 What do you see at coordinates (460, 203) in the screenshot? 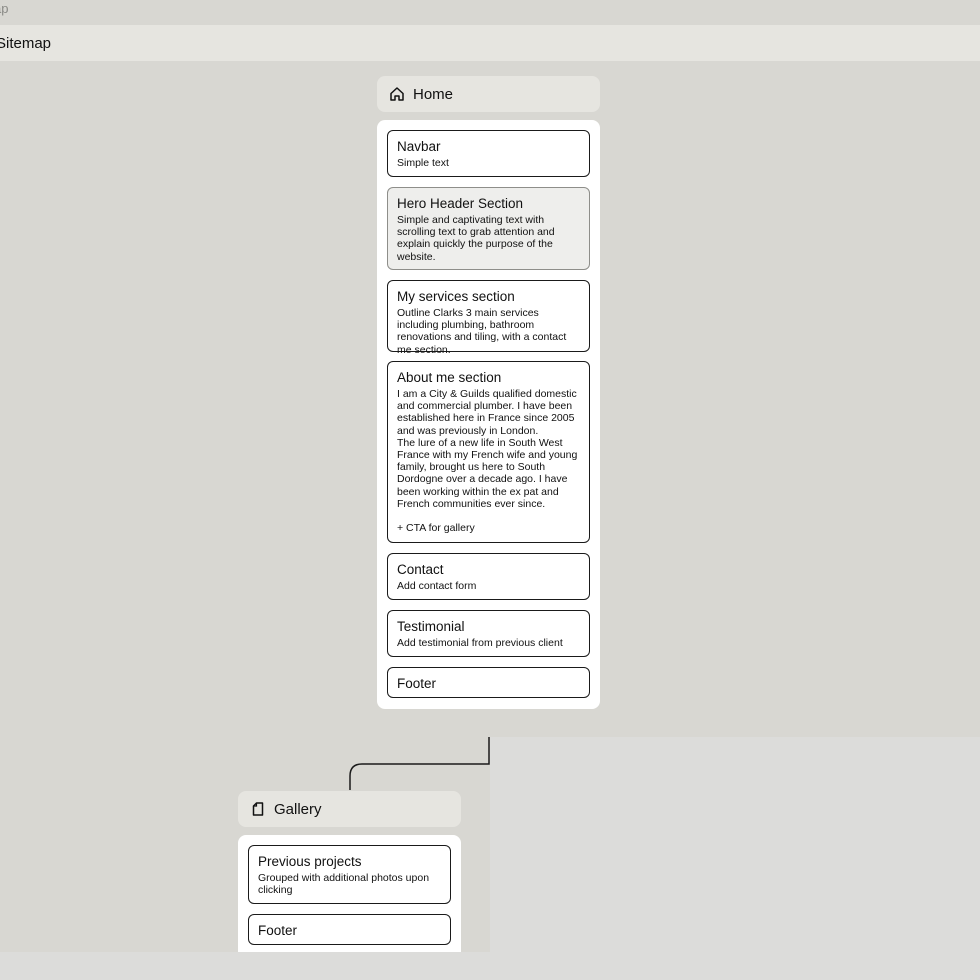
I see `section-title: Hero Header Section` at bounding box center [460, 203].